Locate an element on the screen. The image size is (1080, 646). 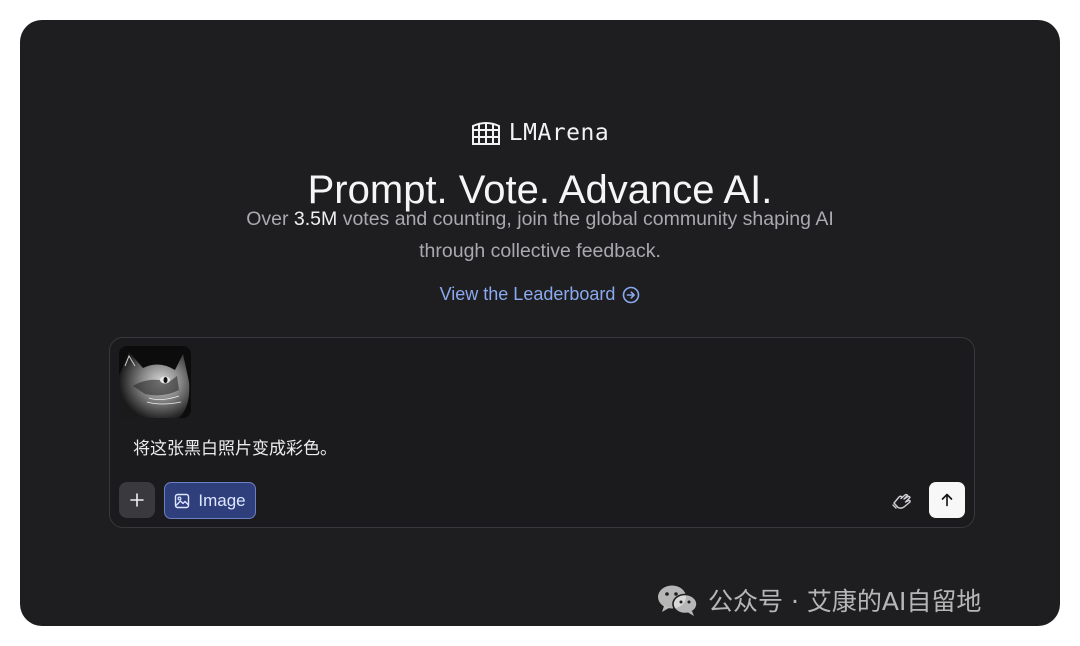
hand-stop-button is located at coordinates (902, 500).